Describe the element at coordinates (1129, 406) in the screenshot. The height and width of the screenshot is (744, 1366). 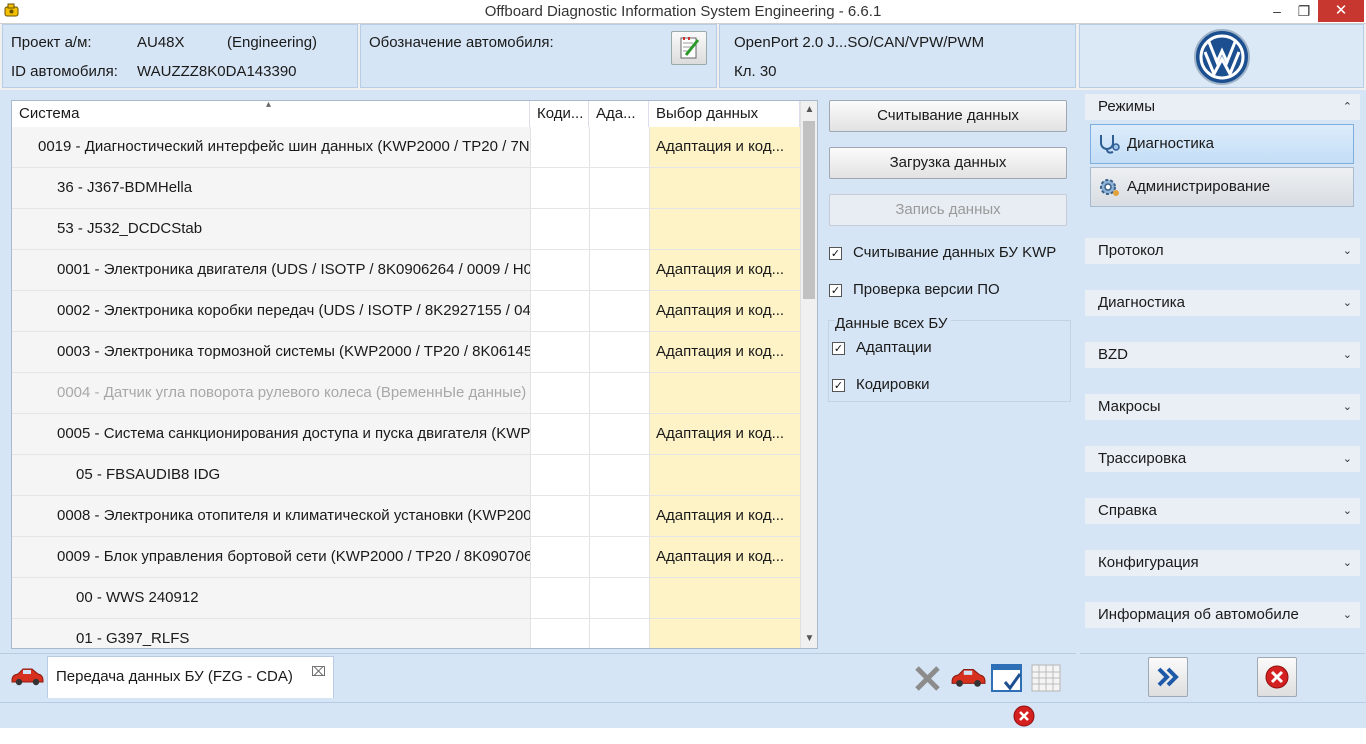
I see `sidebar-section-label: Макросы` at that location.